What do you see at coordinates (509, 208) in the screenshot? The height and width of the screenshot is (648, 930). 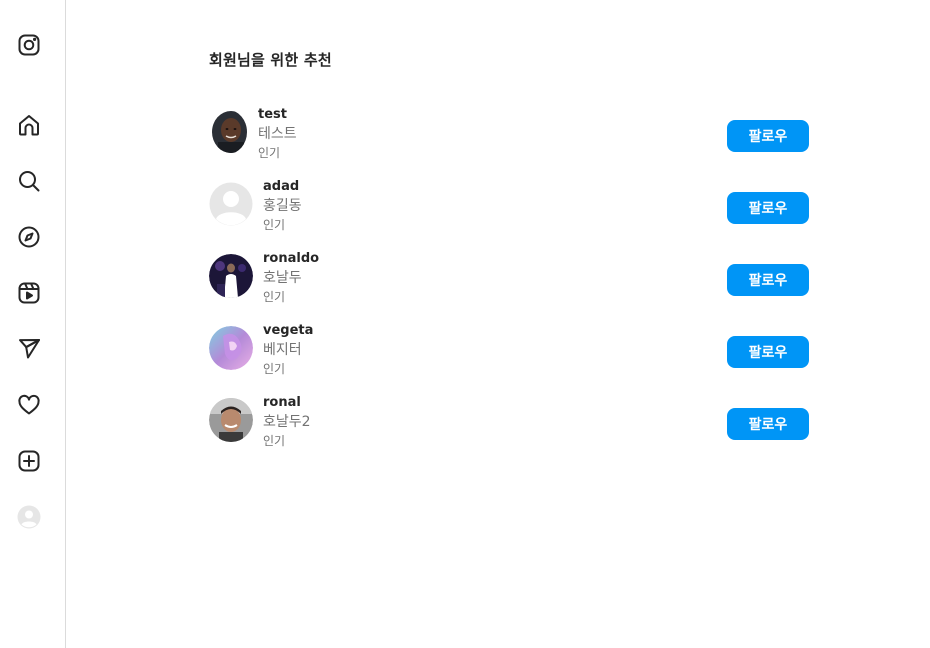 I see `suggestion-row: adad 홍길동 인기 팔로우` at bounding box center [509, 208].